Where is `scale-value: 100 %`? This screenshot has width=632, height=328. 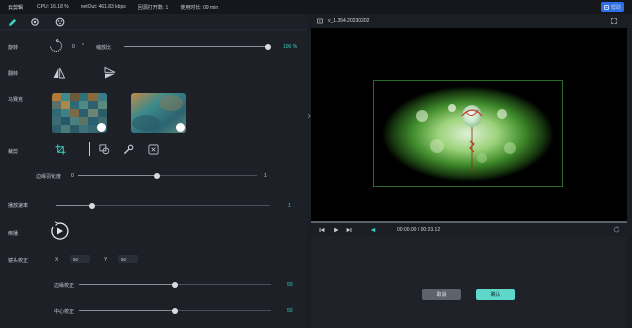
scale-value: 100 % is located at coordinates (290, 47).